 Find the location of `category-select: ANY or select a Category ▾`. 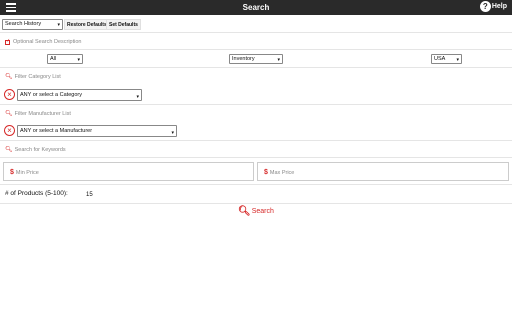

category-select: ANY or select a Category ▾ is located at coordinates (79, 95).